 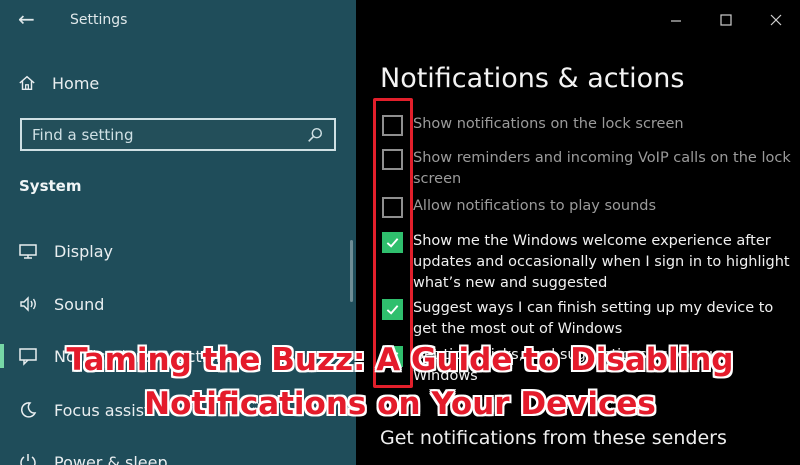 What do you see at coordinates (50, 186) in the screenshot?
I see `section-heading-system: System` at bounding box center [50, 186].